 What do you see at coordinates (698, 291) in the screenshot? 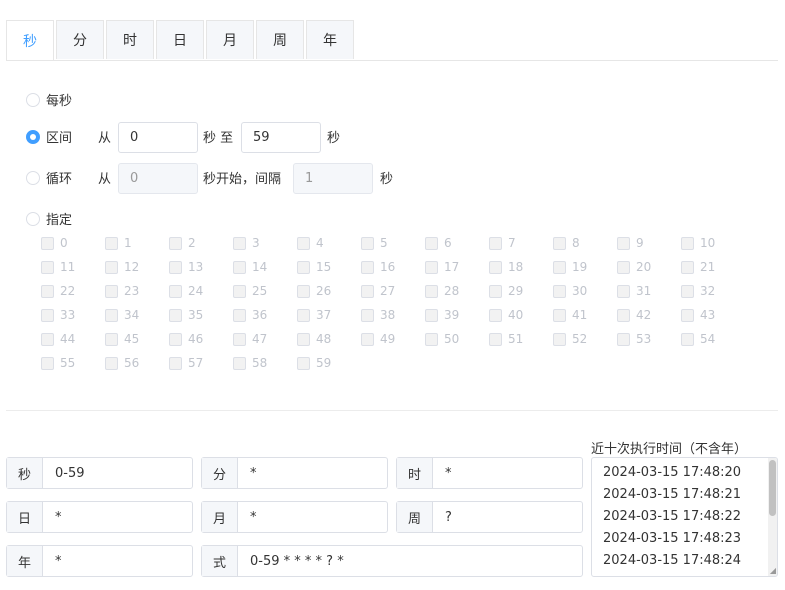
I see `second-checkbox-32: 32` at bounding box center [698, 291].